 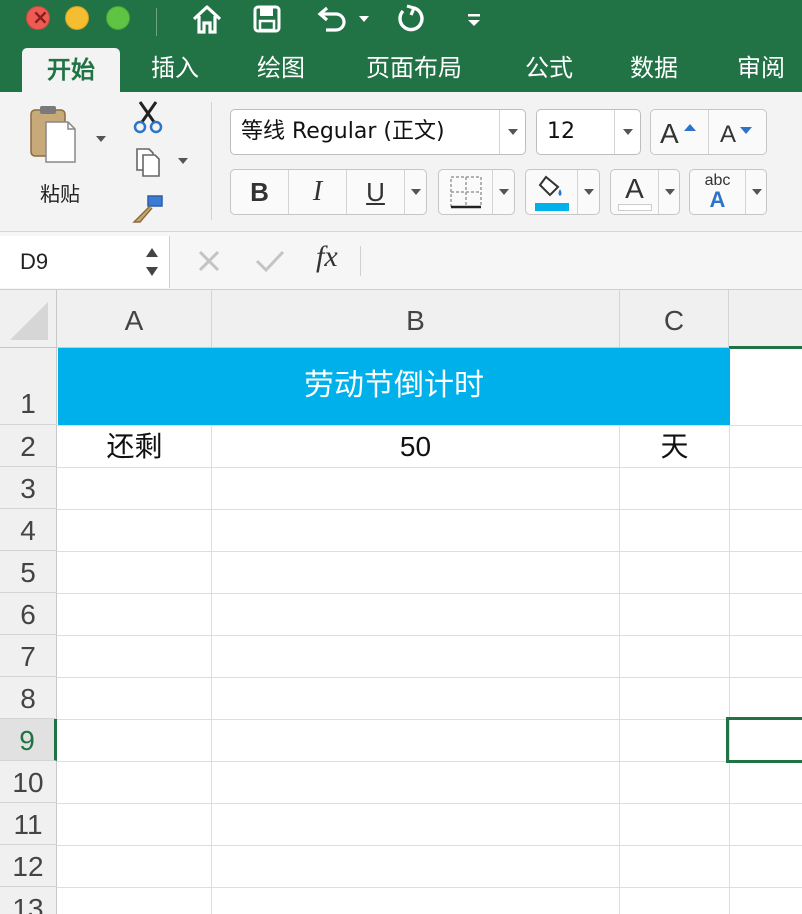 I want to click on tab-draw: 绘图, so click(x=281, y=68).